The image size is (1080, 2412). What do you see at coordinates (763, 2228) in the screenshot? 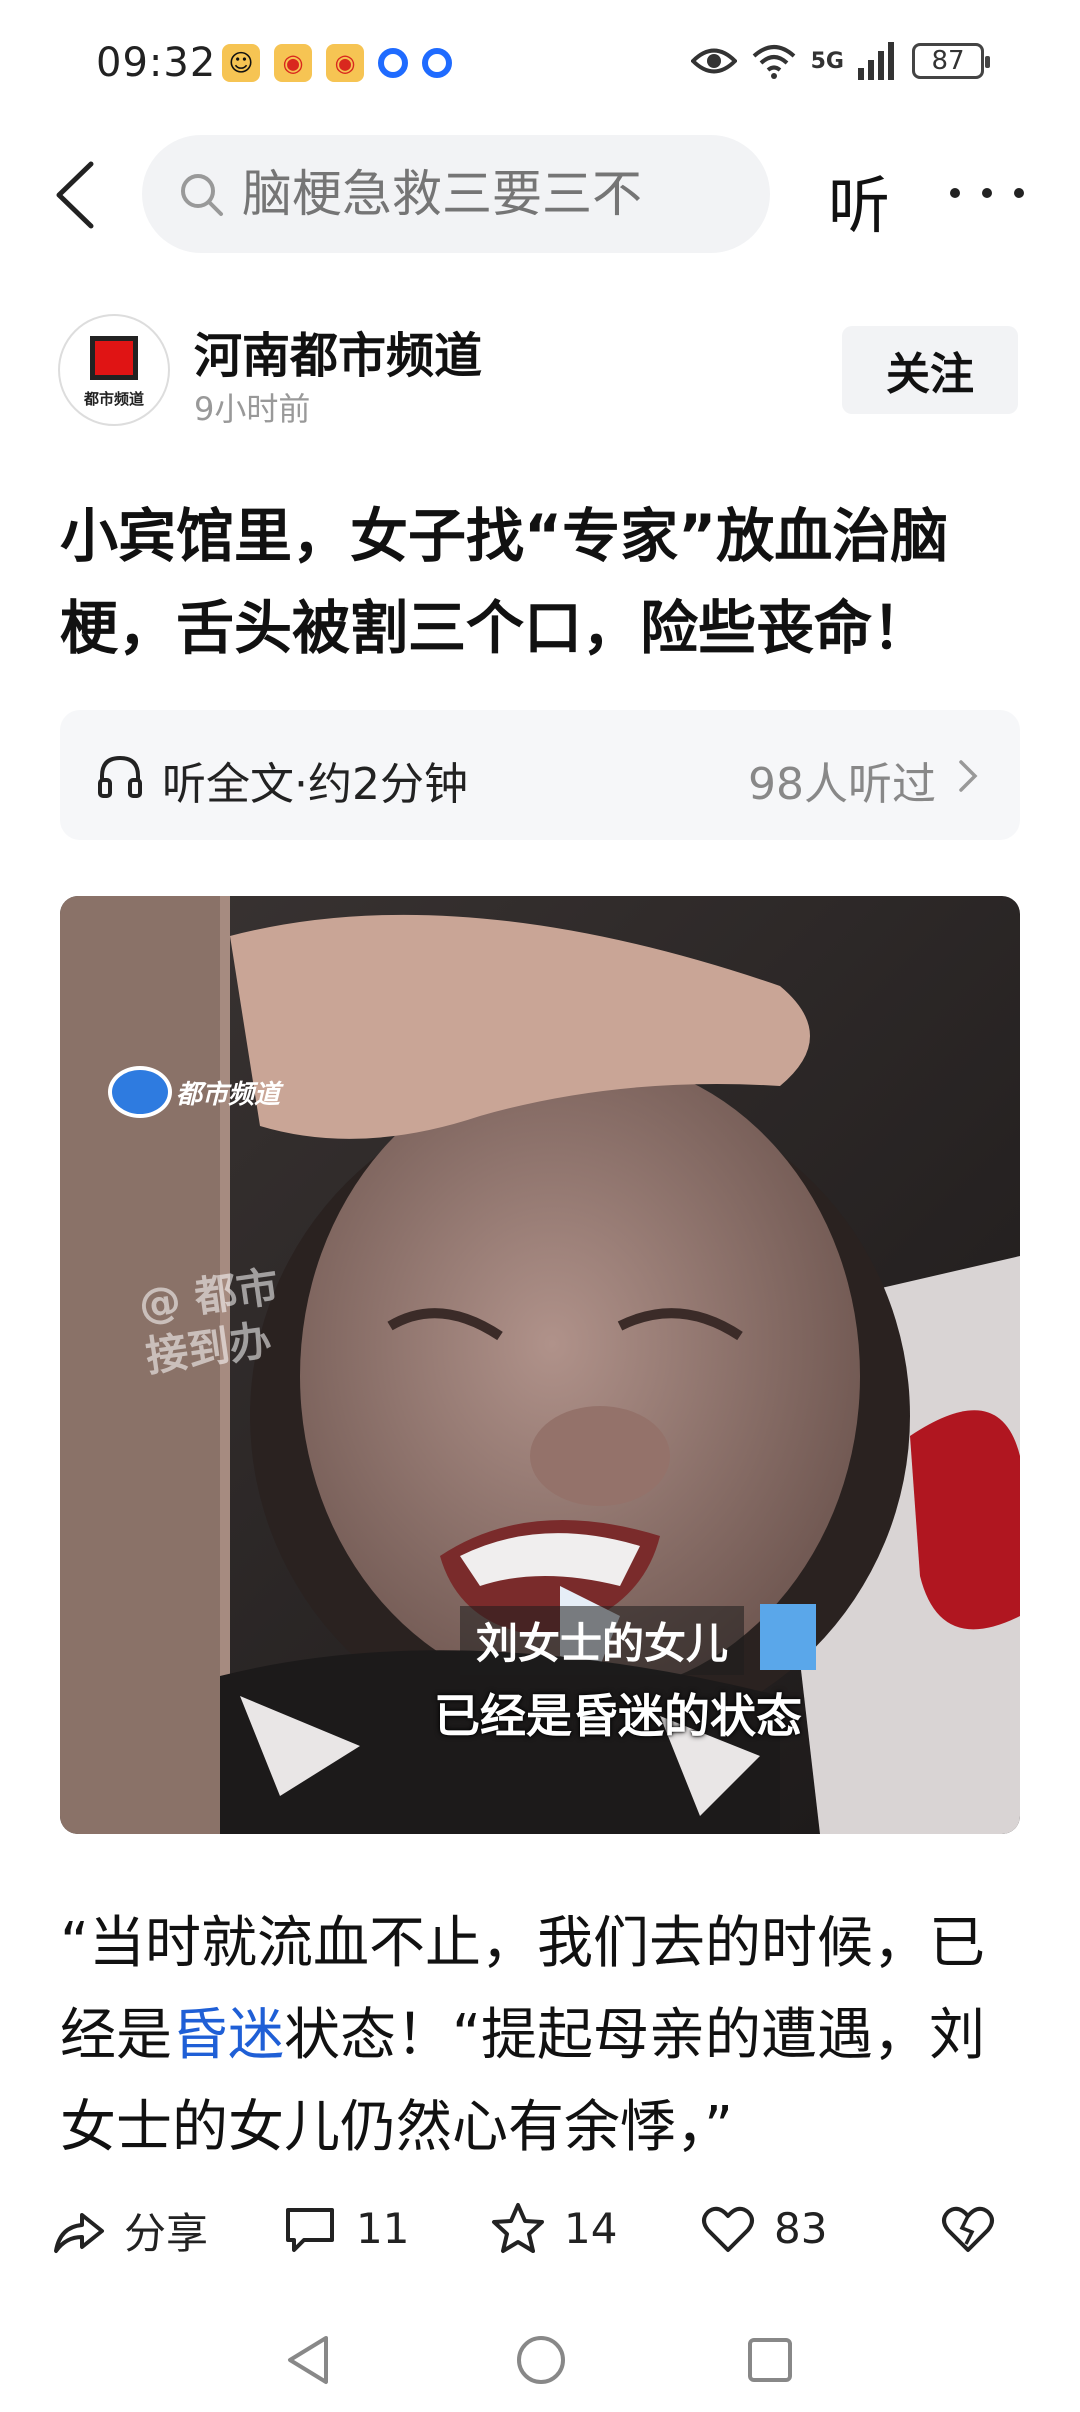
I see `like-button: 83` at bounding box center [763, 2228].